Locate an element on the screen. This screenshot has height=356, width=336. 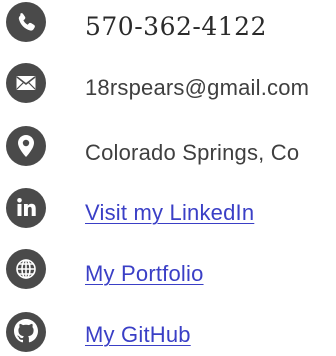
github-icon is located at coordinates (26, 331).